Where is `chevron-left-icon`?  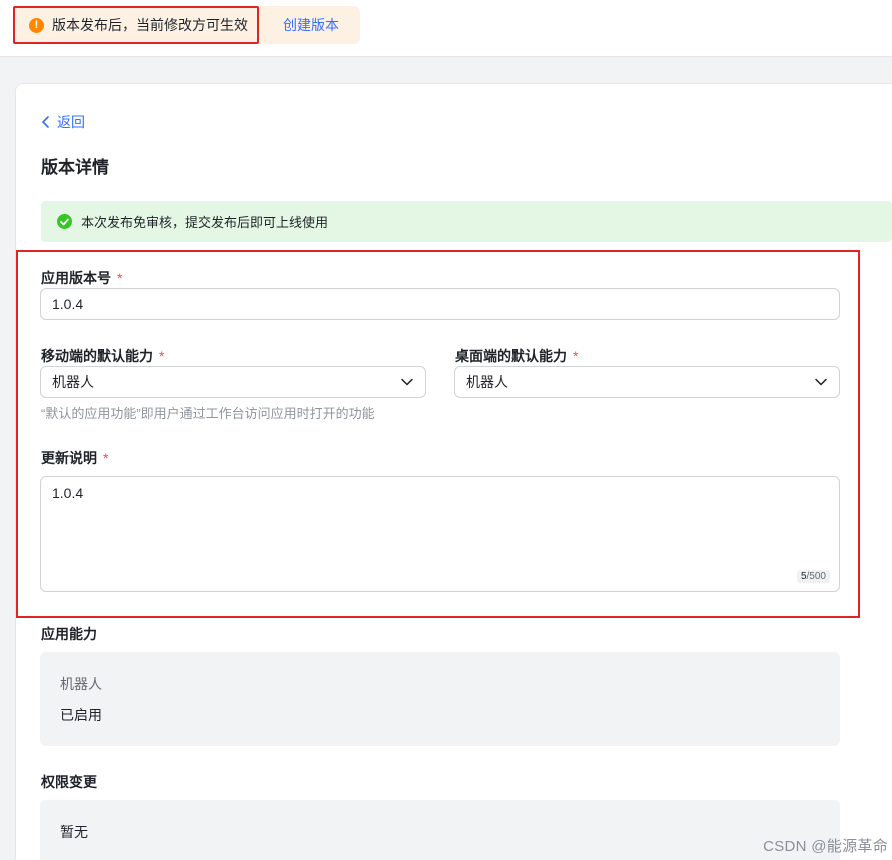
chevron-left-icon is located at coordinates (45, 122).